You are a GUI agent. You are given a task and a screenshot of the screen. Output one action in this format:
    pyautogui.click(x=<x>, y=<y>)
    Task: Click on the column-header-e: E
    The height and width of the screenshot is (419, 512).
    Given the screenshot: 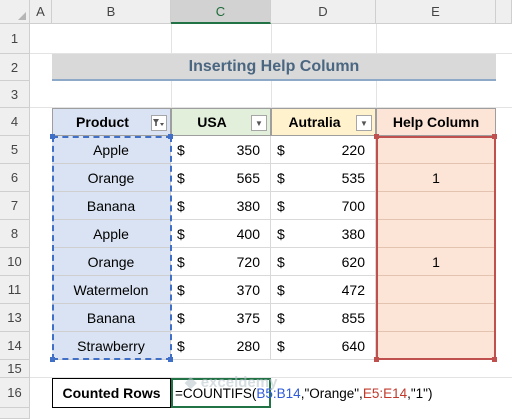 What is the action you would take?
    pyautogui.click(x=436, y=12)
    